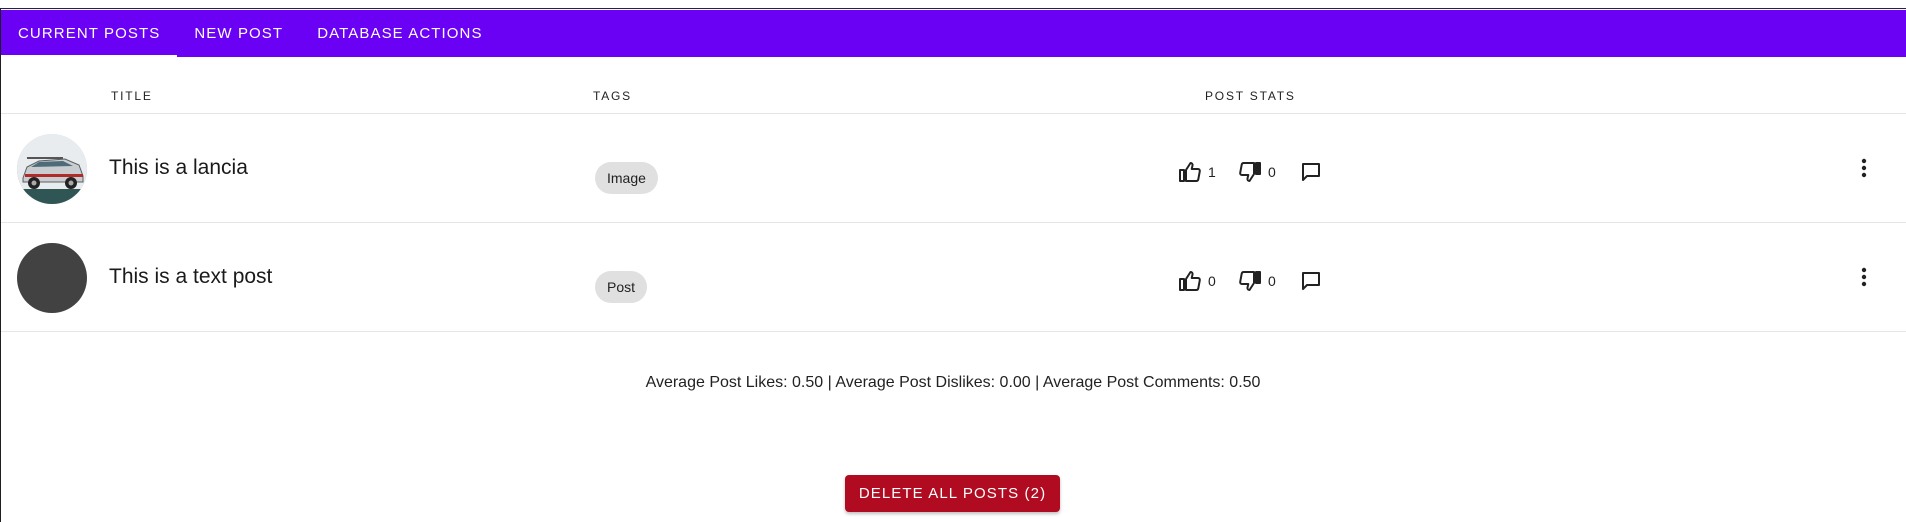 Image resolution: width=1906 pixels, height=522 pixels. I want to click on table-header: Title Tags Post Stats, so click(953, 85).